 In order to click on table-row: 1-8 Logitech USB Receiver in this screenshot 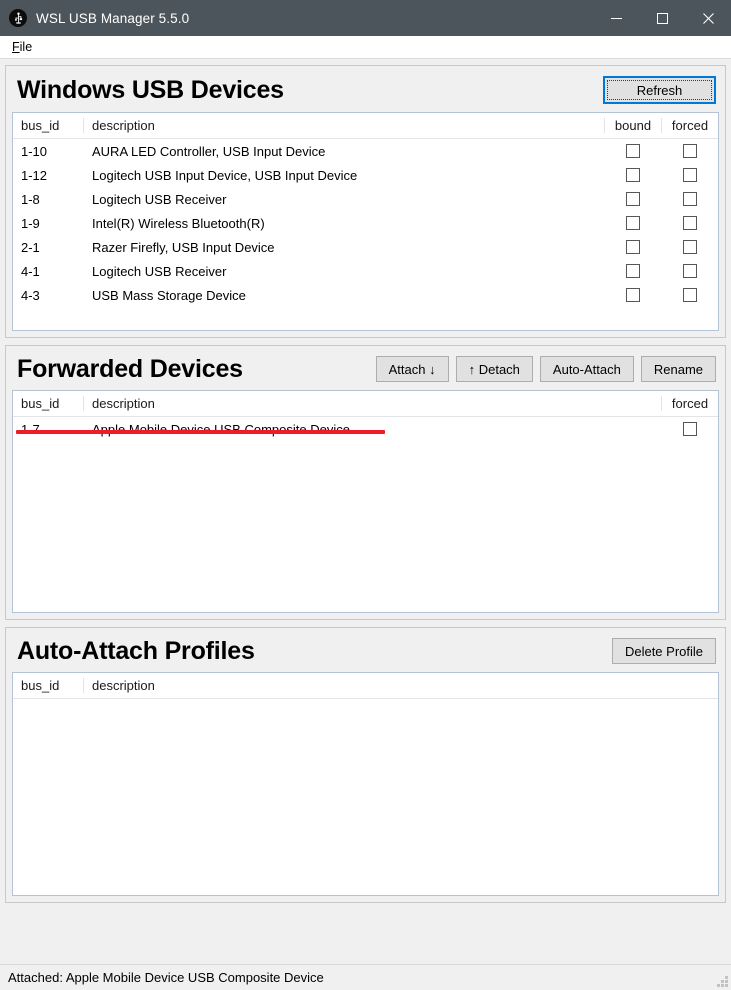, I will do `click(365, 199)`.